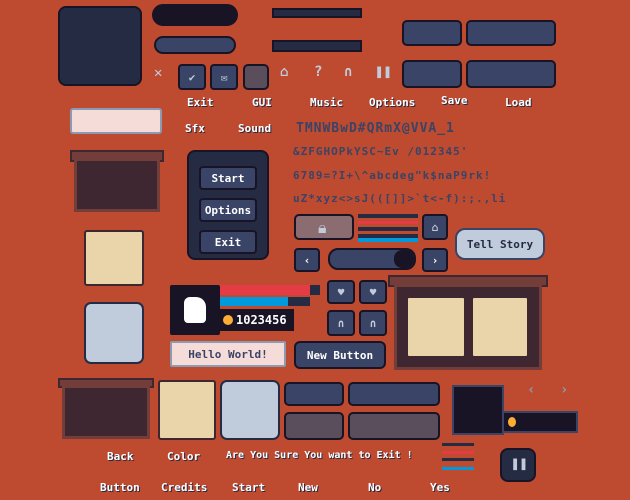 The image size is (630, 500). Describe the element at coordinates (440, 487) in the screenshot. I see `label-yes: Yes` at that location.